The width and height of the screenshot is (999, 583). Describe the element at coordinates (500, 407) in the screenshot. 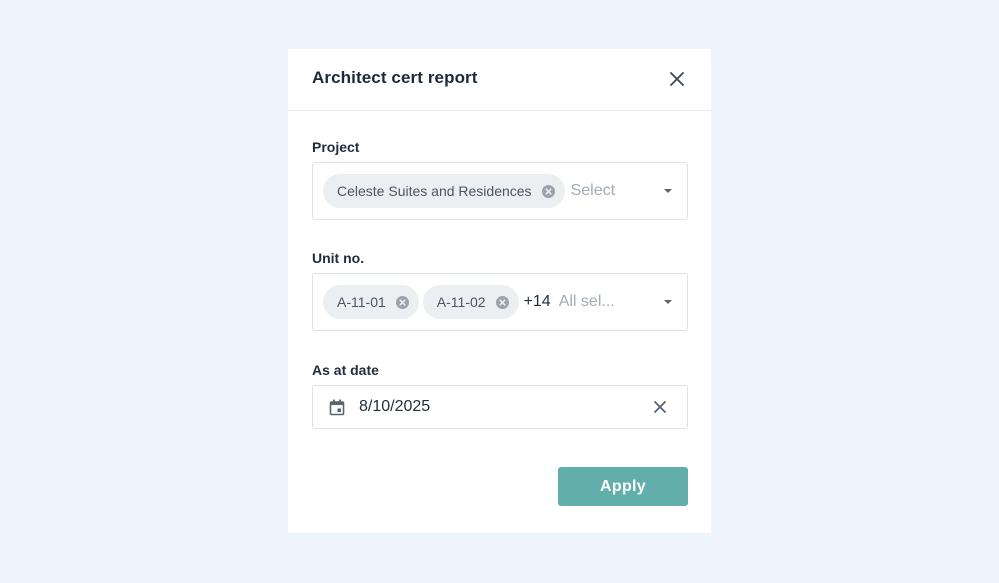

I see `as-at-date-input: 8/10/2025` at that location.